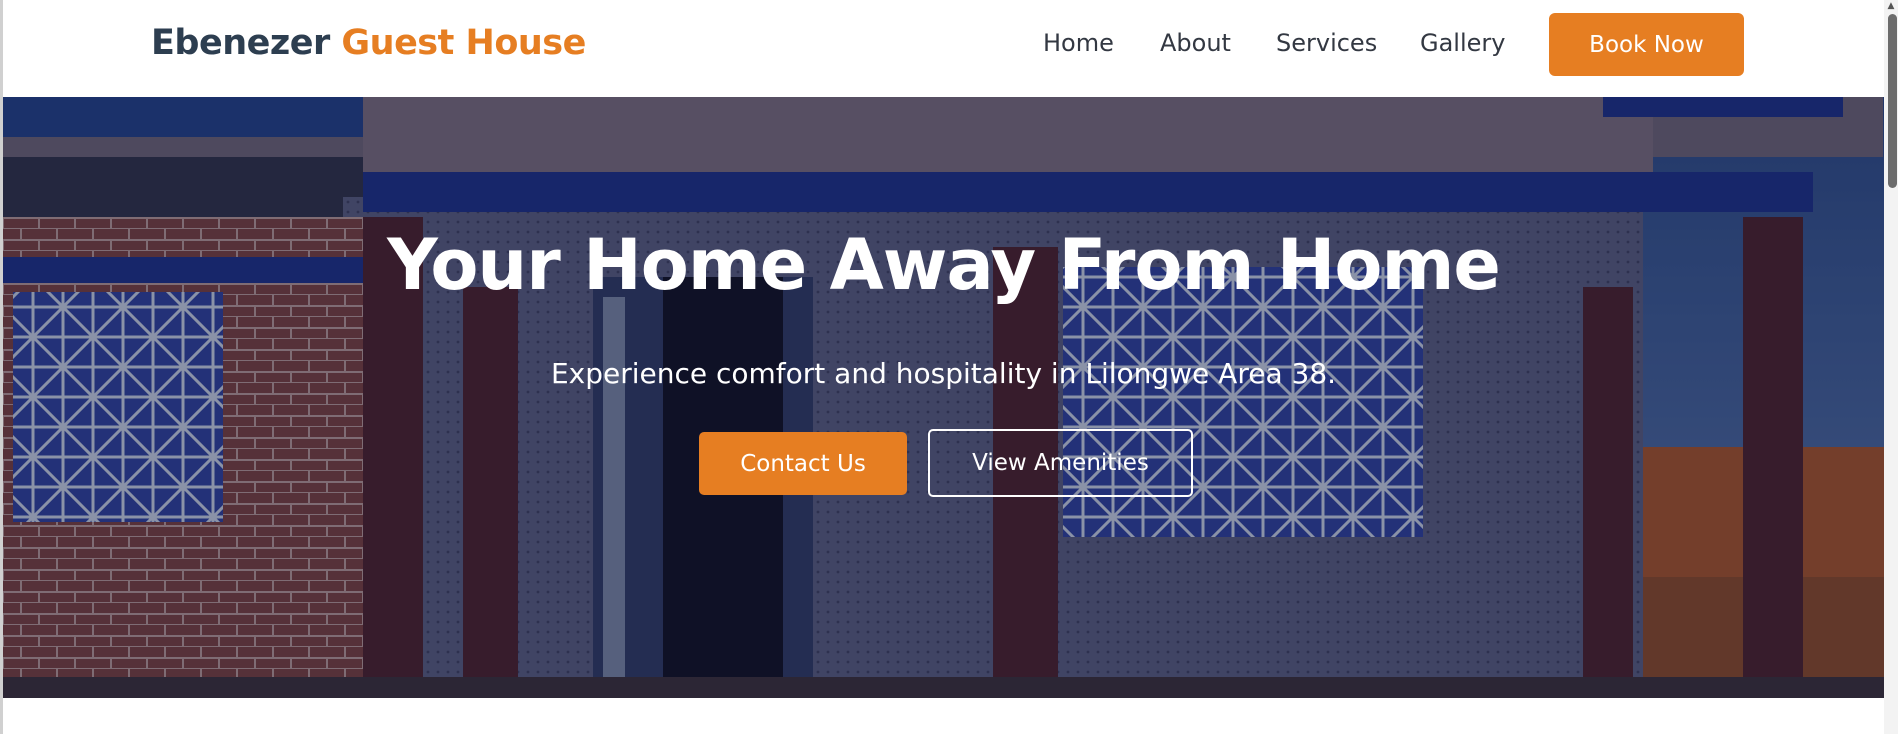 This screenshot has width=1898, height=734. Describe the element at coordinates (463, 43) in the screenshot. I see `logo-suffix: Guest House` at that location.